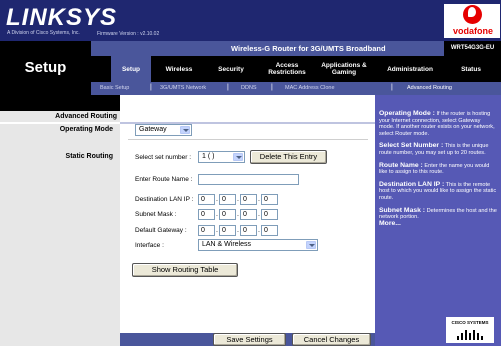  What do you see at coordinates (288, 157) in the screenshot?
I see `delete-entry-button: Delete This Entry` at bounding box center [288, 157].